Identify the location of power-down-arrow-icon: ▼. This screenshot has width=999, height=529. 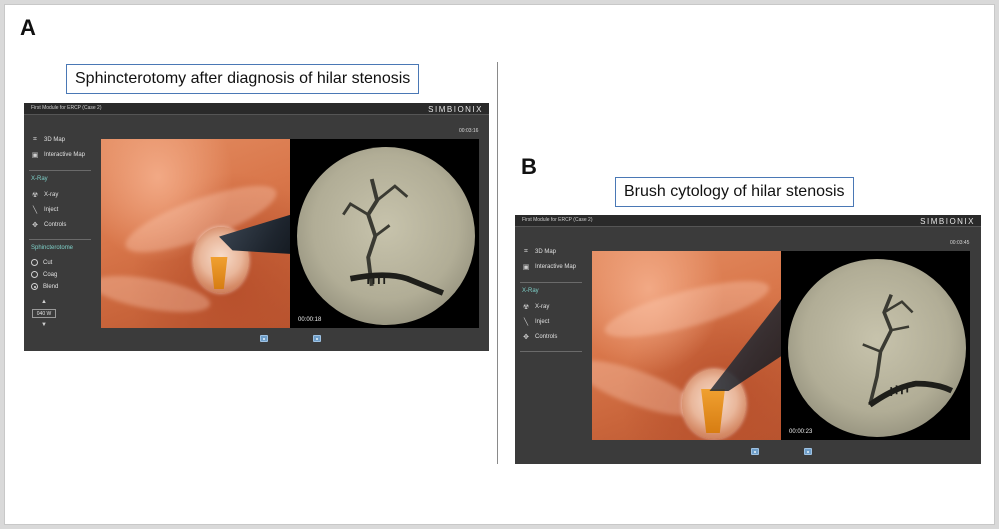
(44, 325).